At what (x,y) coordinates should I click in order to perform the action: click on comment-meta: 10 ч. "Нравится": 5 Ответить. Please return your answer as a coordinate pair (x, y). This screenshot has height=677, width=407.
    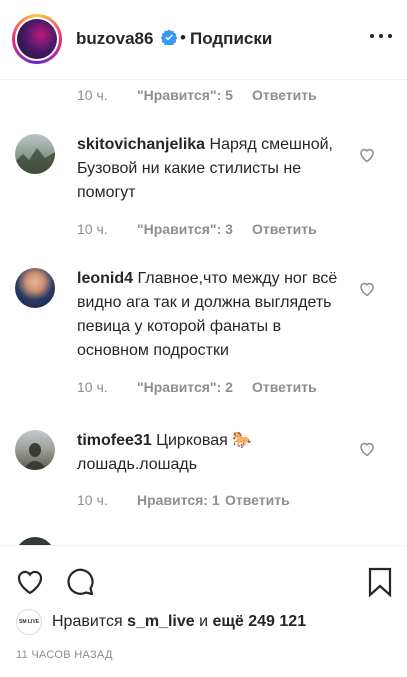
    Looking at the image, I should click on (217, 96).